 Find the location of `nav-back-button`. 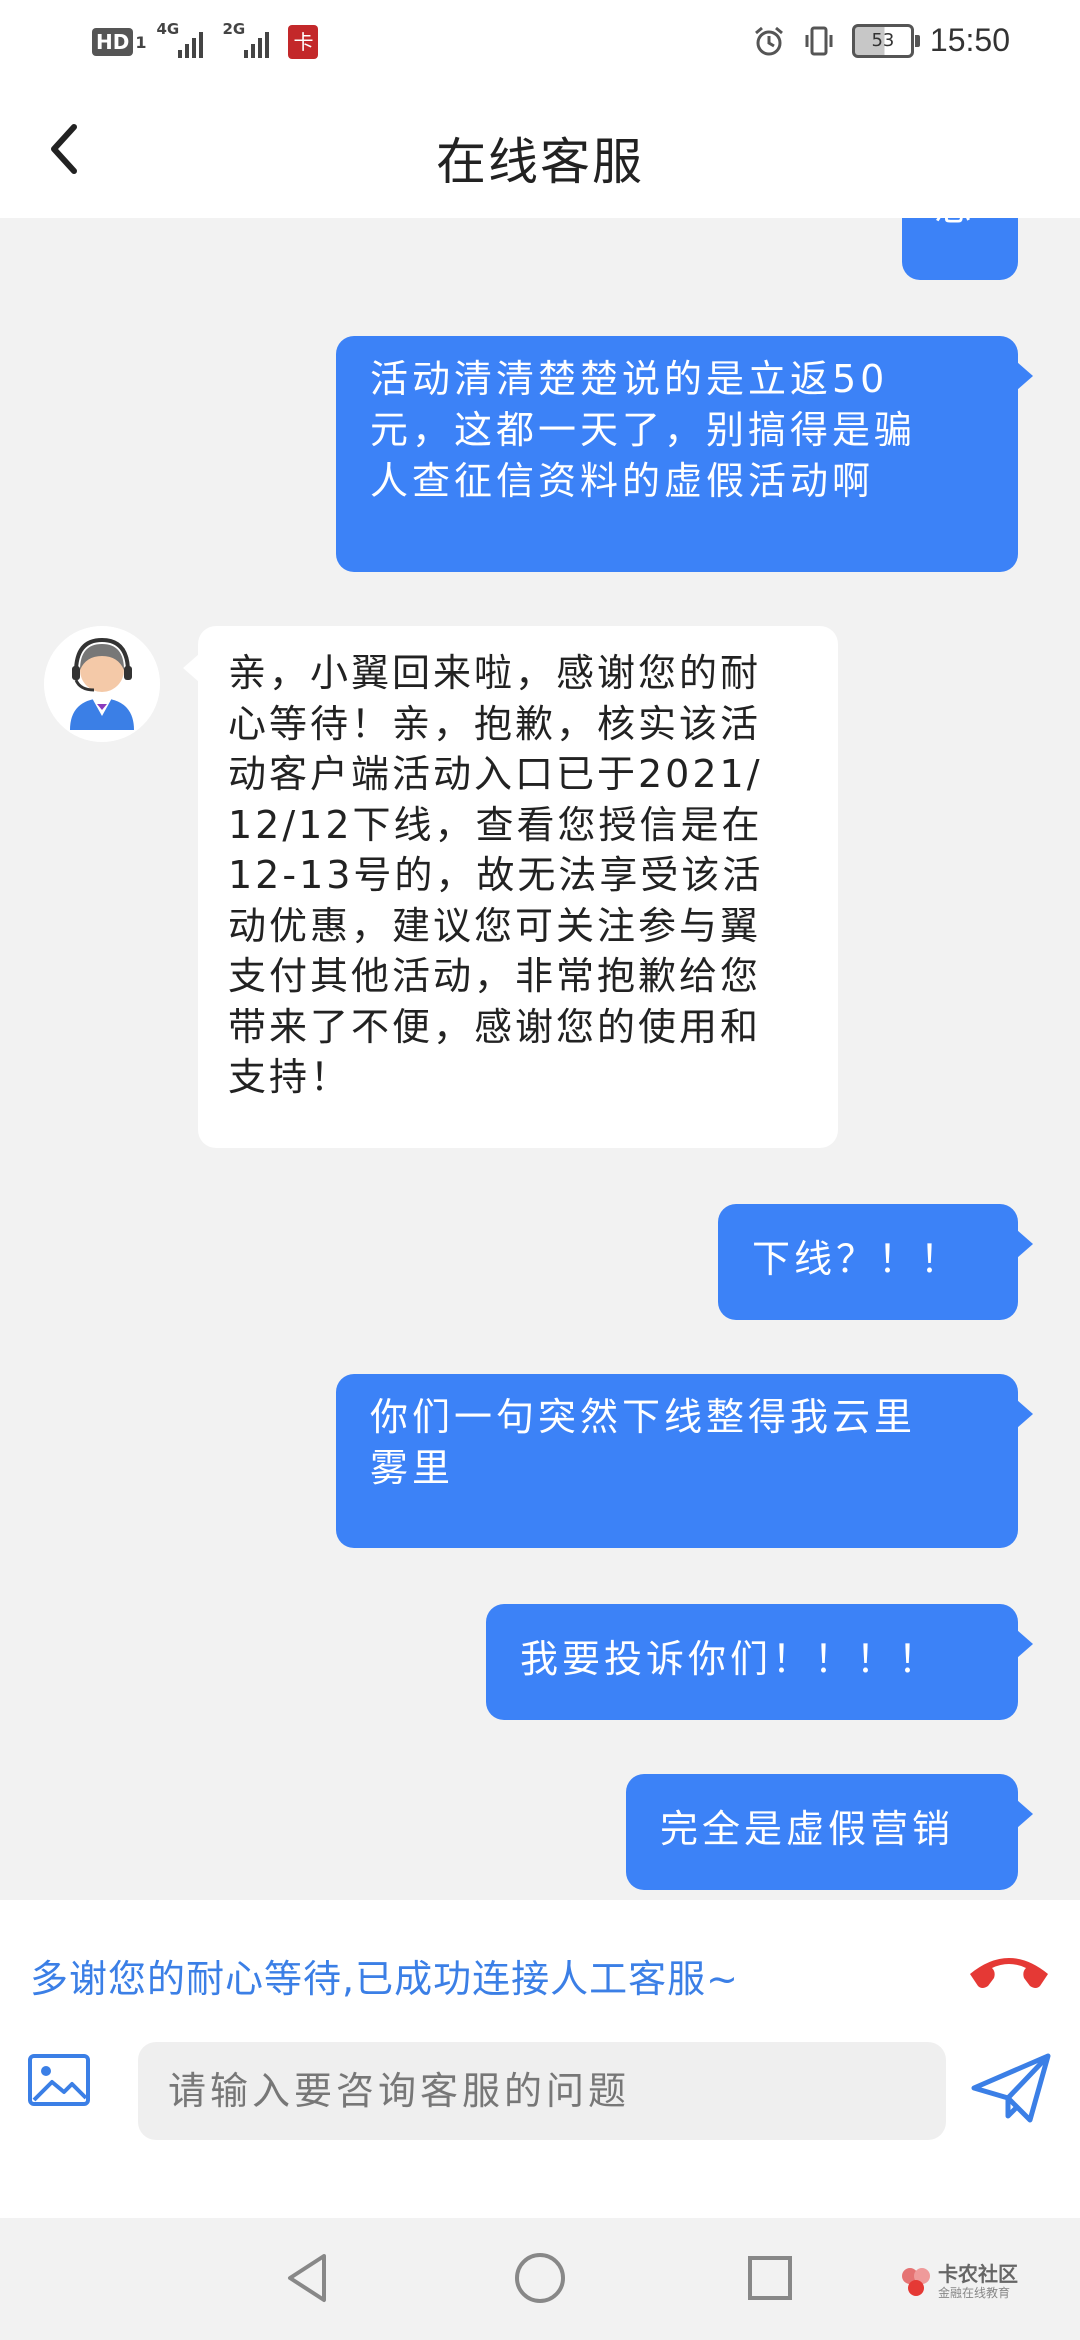

nav-back-button is located at coordinates (308, 2278).